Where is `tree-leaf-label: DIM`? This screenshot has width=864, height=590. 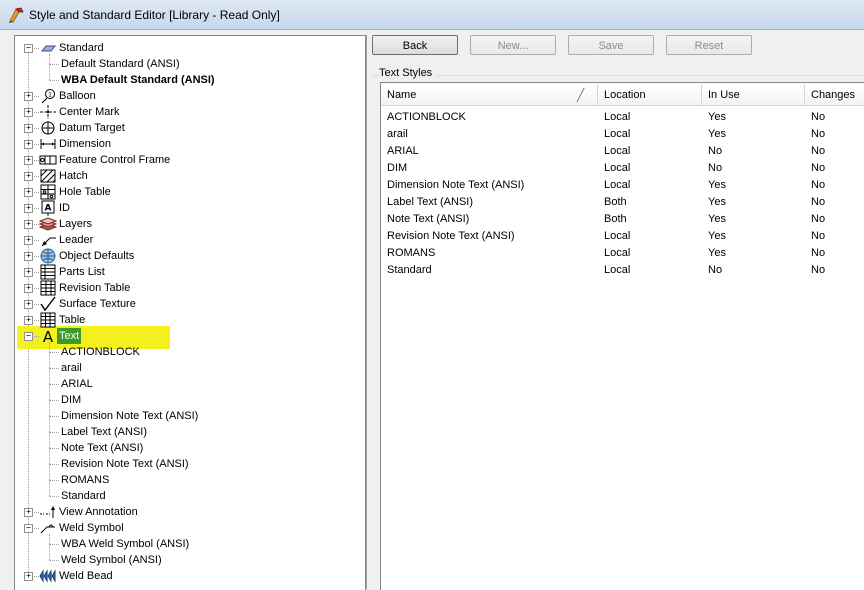
tree-leaf-label: DIM is located at coordinates (71, 400).